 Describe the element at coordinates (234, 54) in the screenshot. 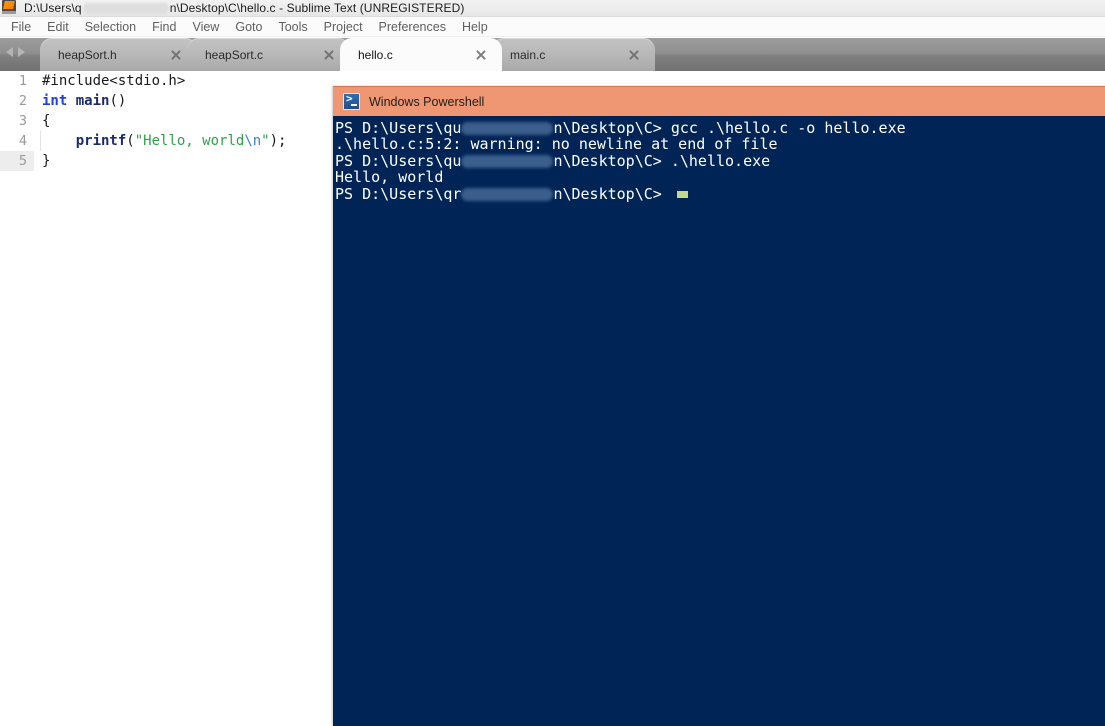

I see `tab-label: heapSort.c` at that location.